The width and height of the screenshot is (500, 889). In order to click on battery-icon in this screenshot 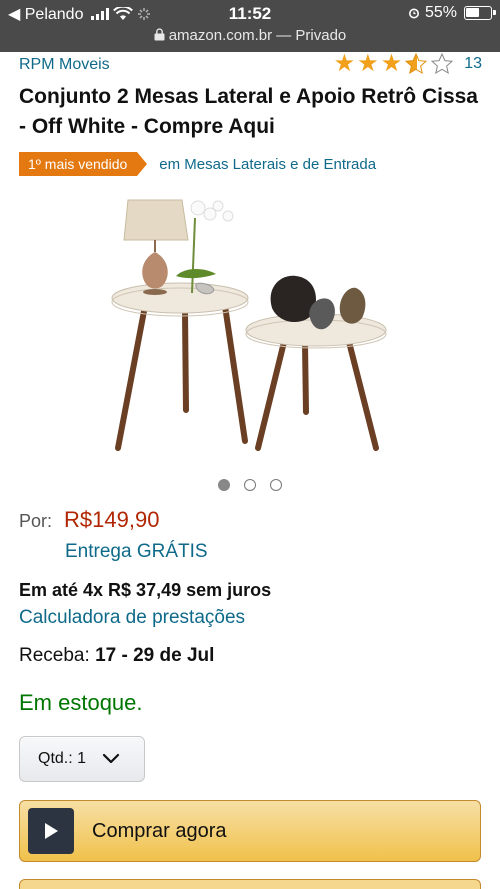, I will do `click(480, 13)`.